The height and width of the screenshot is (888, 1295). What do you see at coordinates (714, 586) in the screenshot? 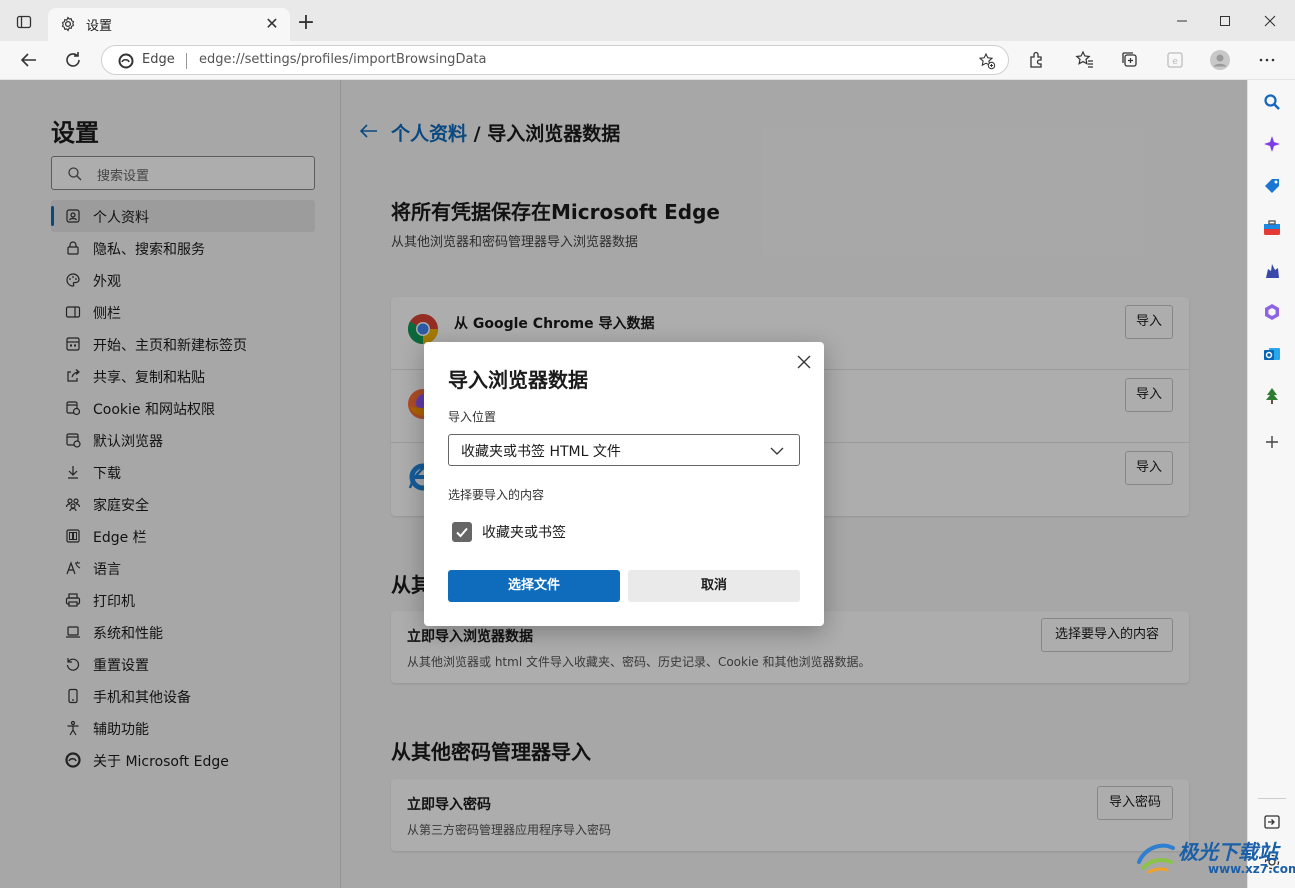
I see `cancel-button: 取消` at bounding box center [714, 586].